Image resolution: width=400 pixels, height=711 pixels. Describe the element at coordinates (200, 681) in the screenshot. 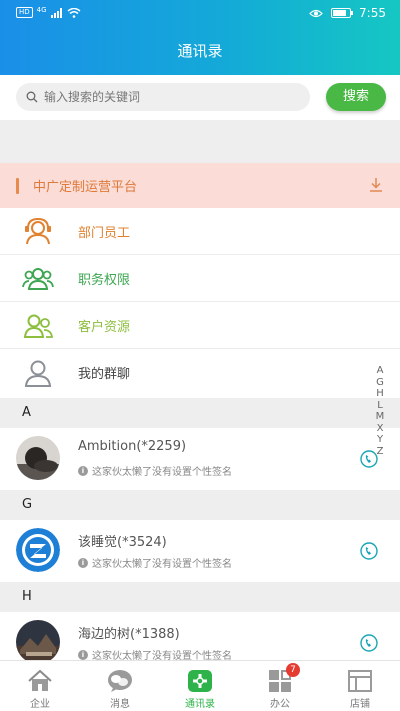

I see `contacts-icon` at that location.